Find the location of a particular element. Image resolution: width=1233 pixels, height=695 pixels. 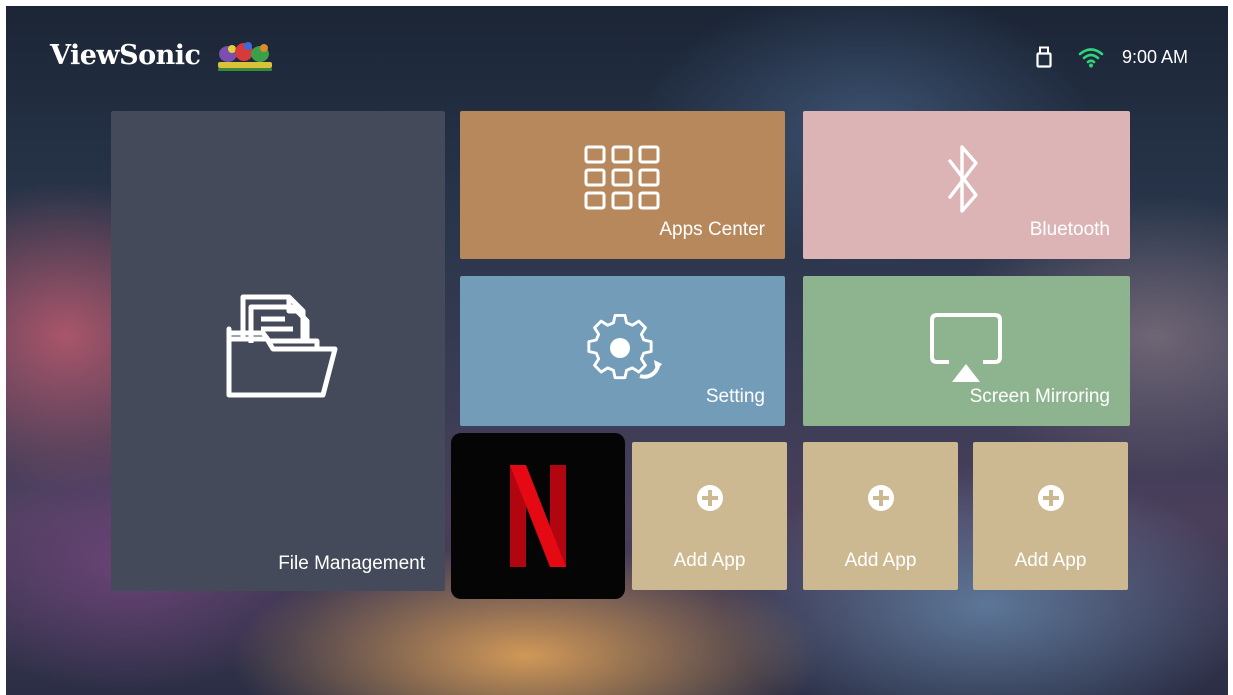

tile-setting: Setting is located at coordinates (622, 351).